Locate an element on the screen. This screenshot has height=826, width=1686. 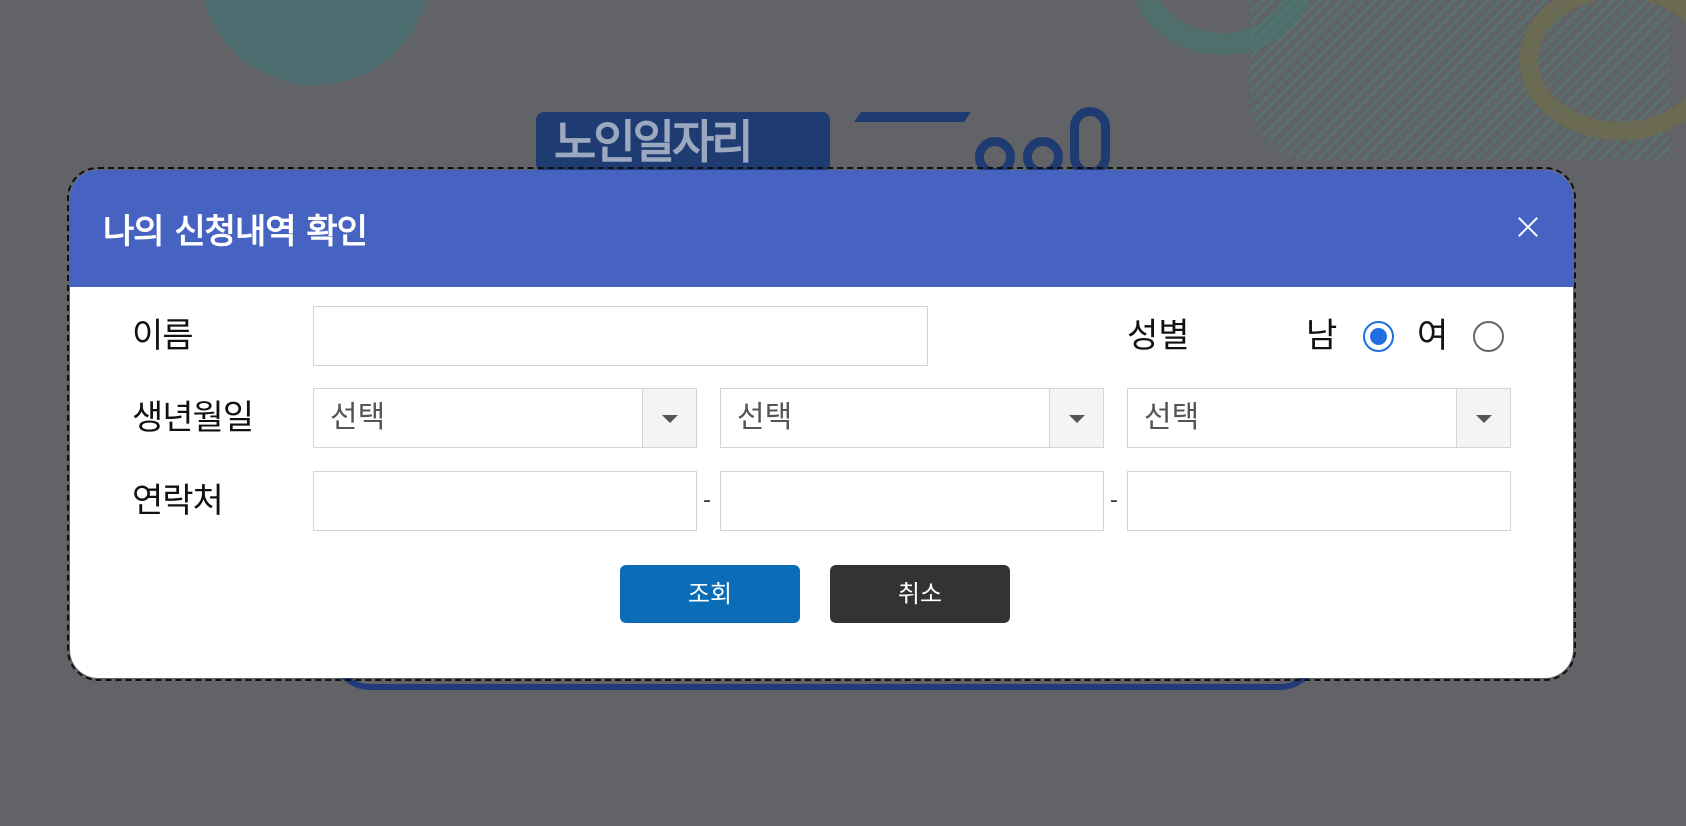
site-logo: 노인일자리 is located at coordinates (683, 142).